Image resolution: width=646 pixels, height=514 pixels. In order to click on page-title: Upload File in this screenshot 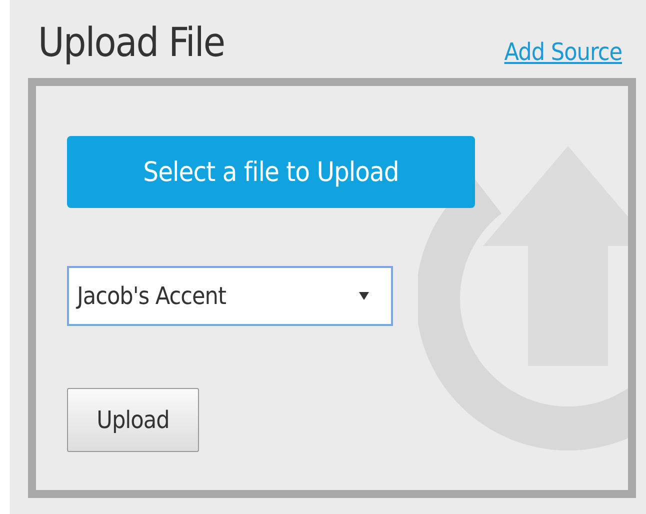, I will do `click(131, 43)`.